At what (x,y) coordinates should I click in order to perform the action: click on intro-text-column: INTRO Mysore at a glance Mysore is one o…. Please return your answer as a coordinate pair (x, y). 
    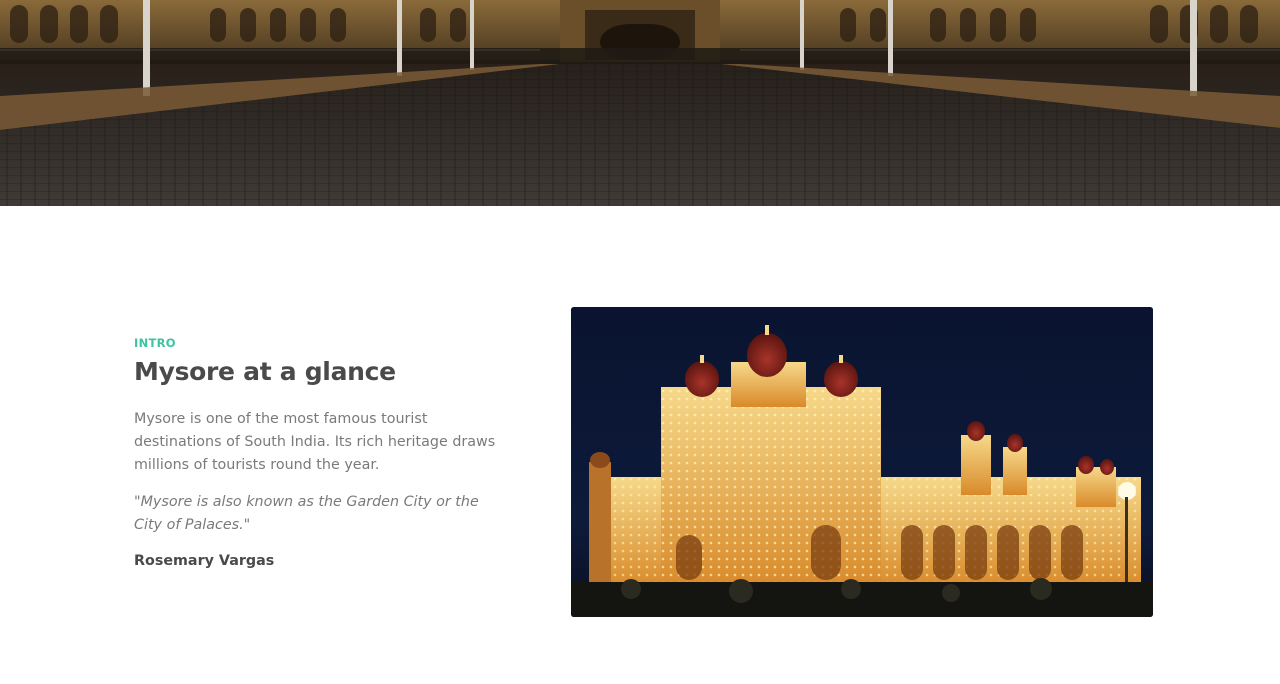
    Looking at the image, I should click on (319, 453).